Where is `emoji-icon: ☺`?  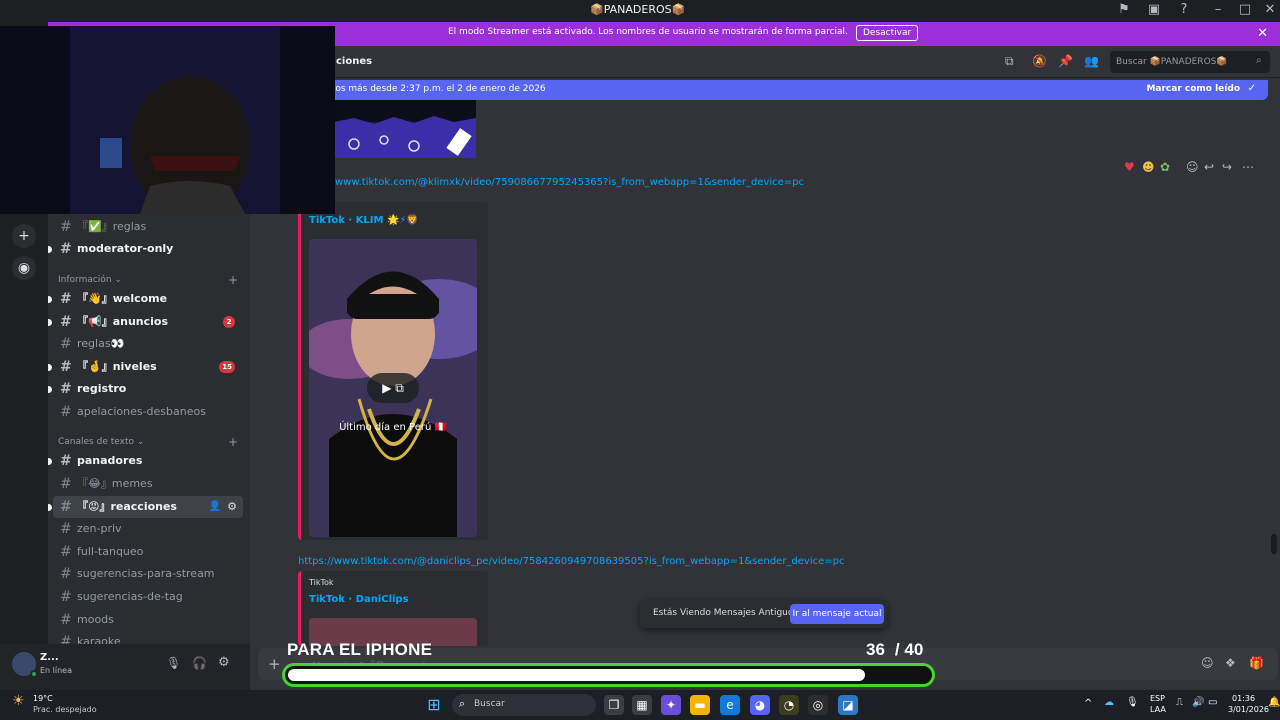
emoji-icon: ☺ is located at coordinates (1207, 663).